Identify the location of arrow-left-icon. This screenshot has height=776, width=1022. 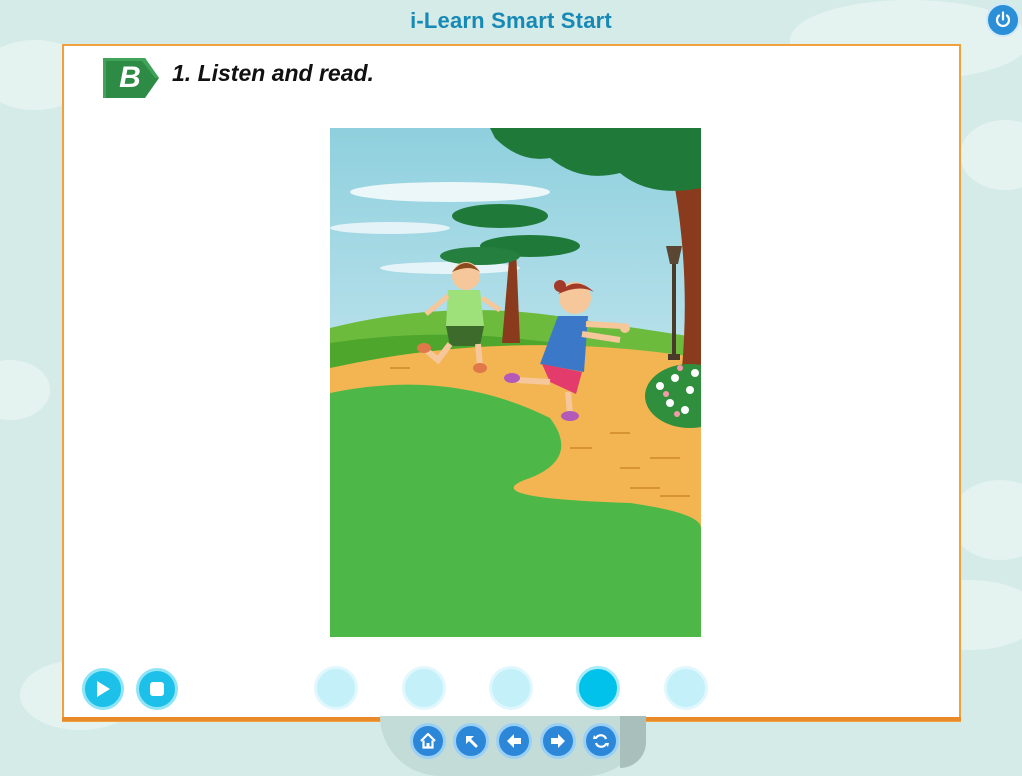
(514, 741).